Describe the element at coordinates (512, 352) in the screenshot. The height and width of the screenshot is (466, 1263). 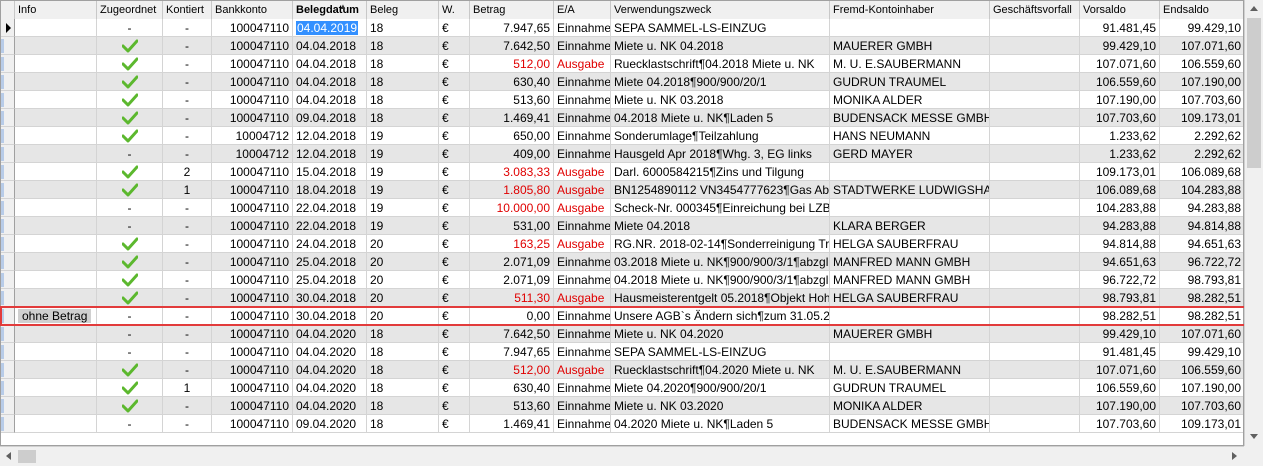
I see `cell-amount: 7.947,65` at that location.